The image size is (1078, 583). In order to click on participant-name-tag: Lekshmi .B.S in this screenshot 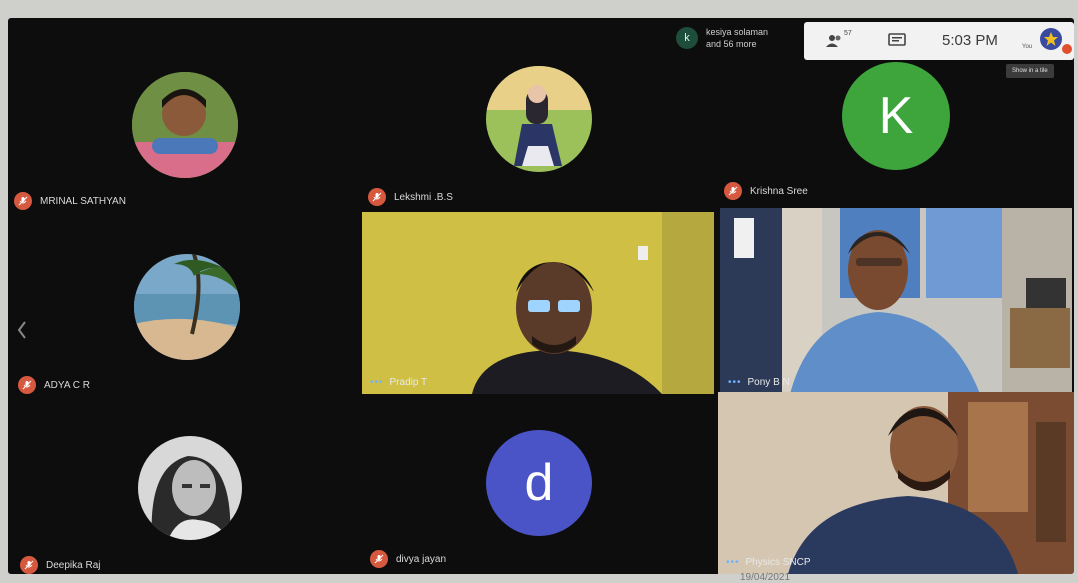, I will do `click(410, 197)`.